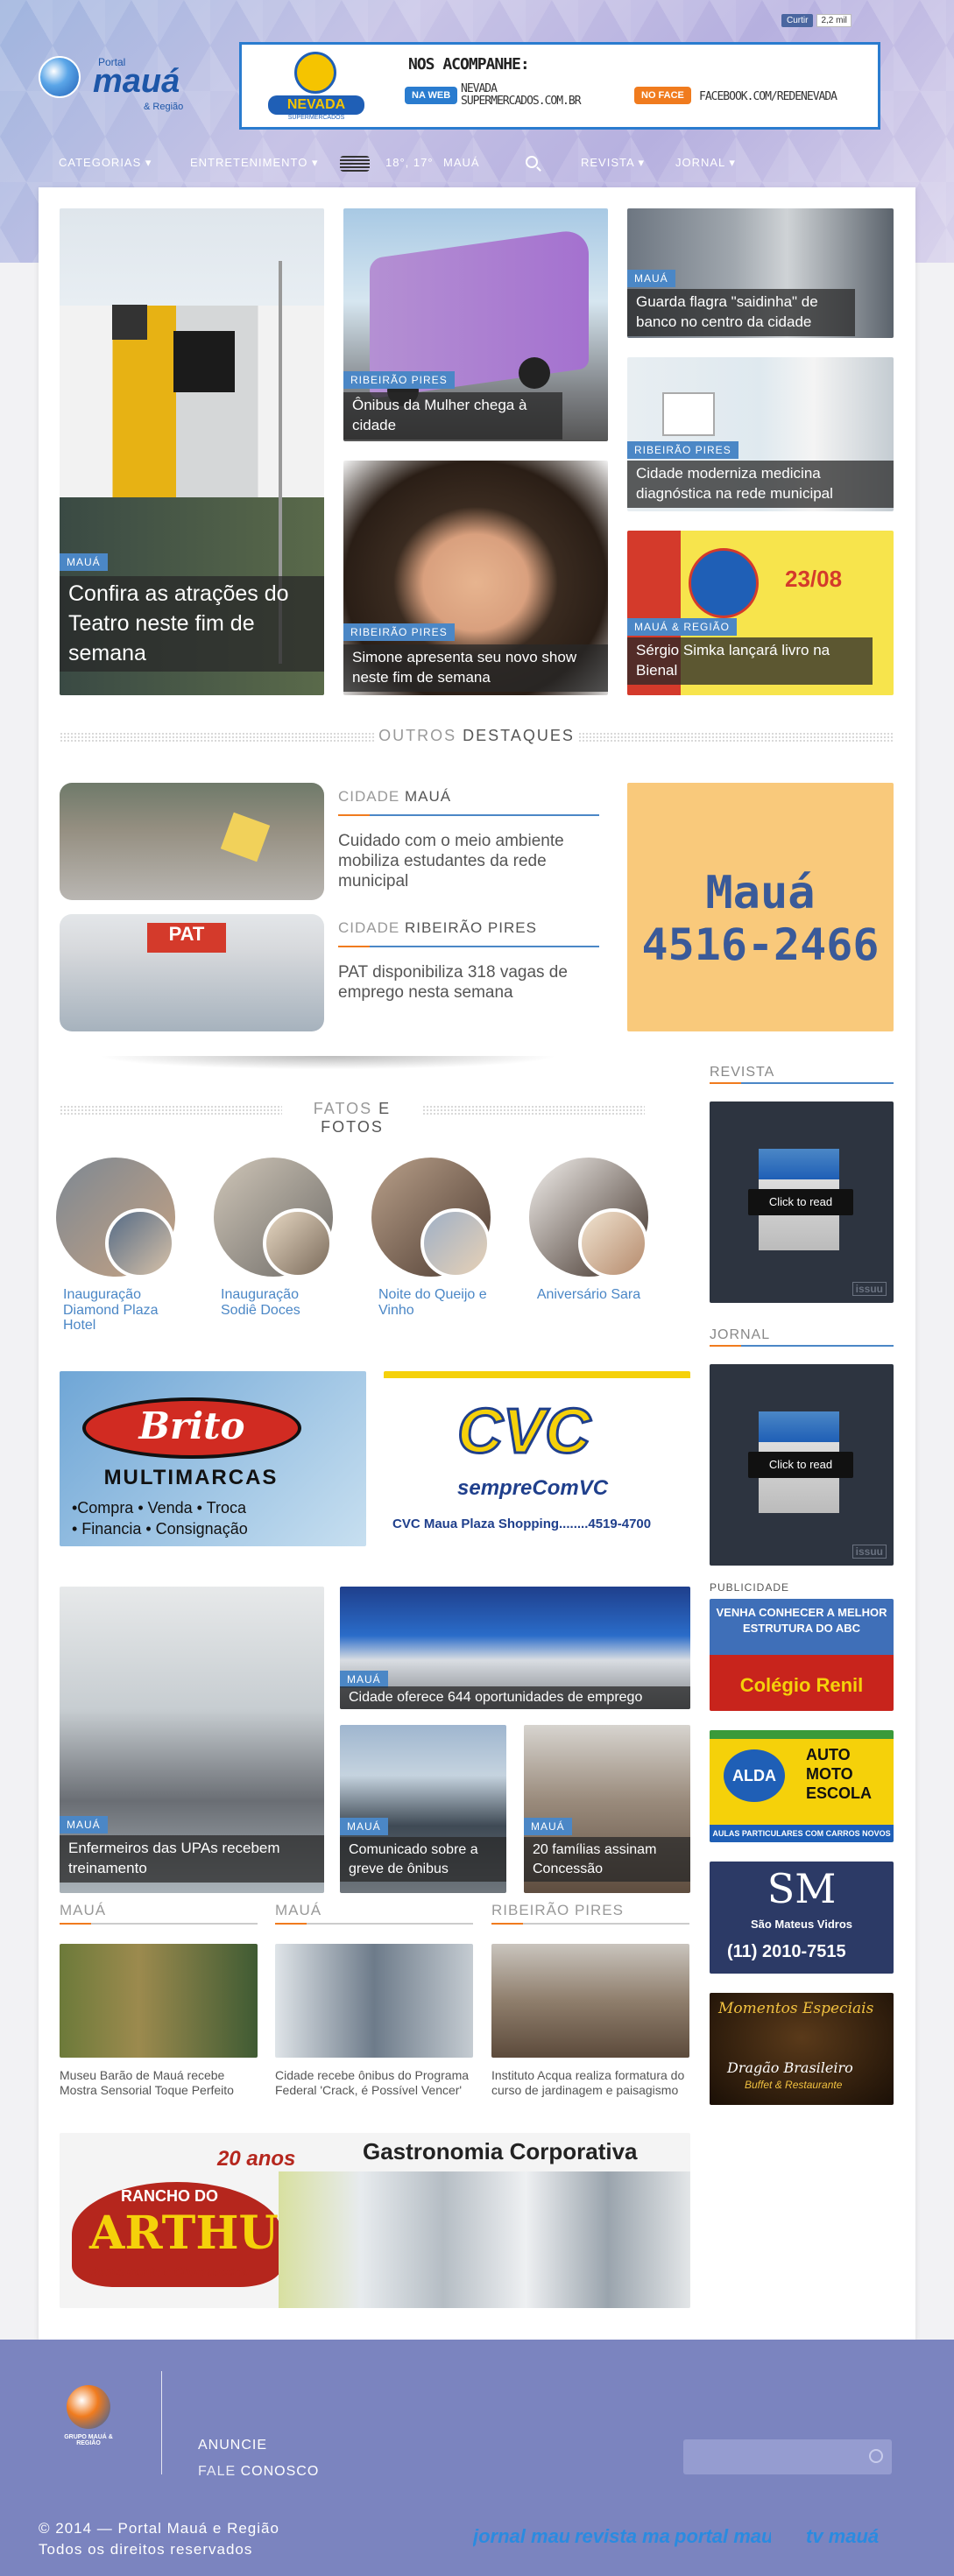  I want to click on fato-item: Inauguração Sodiê Doces, so click(273, 1238).